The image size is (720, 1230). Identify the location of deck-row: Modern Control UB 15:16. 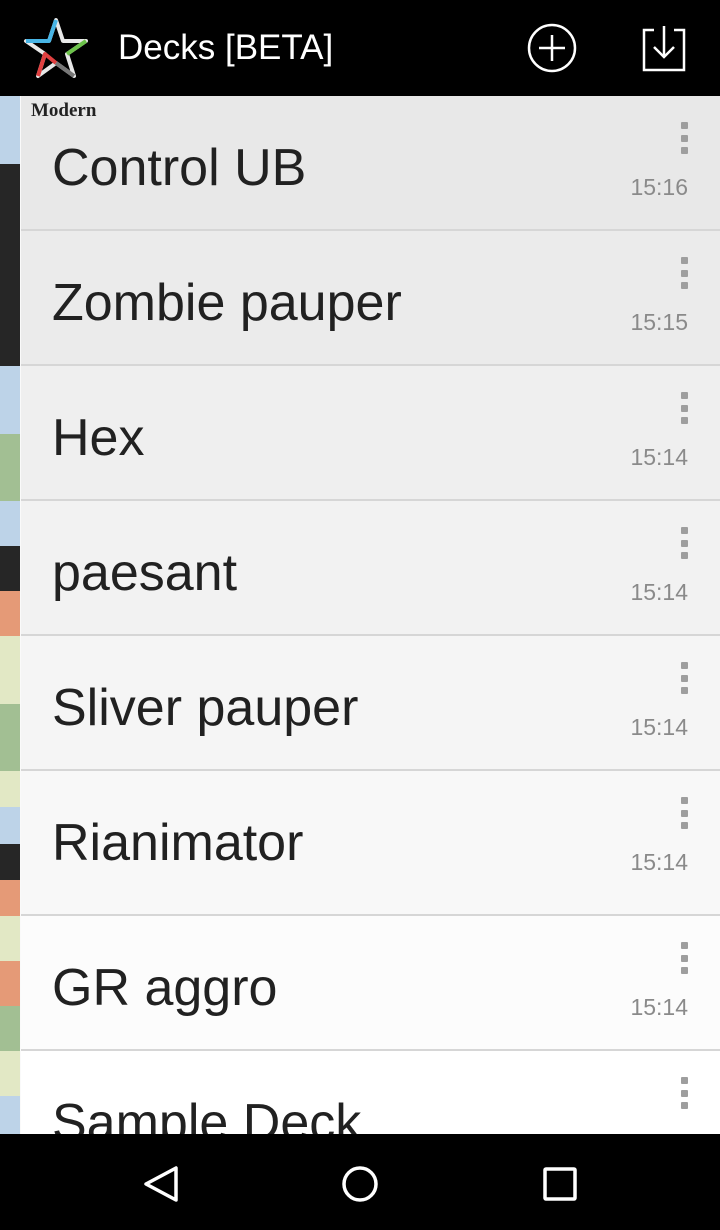
(360, 163).